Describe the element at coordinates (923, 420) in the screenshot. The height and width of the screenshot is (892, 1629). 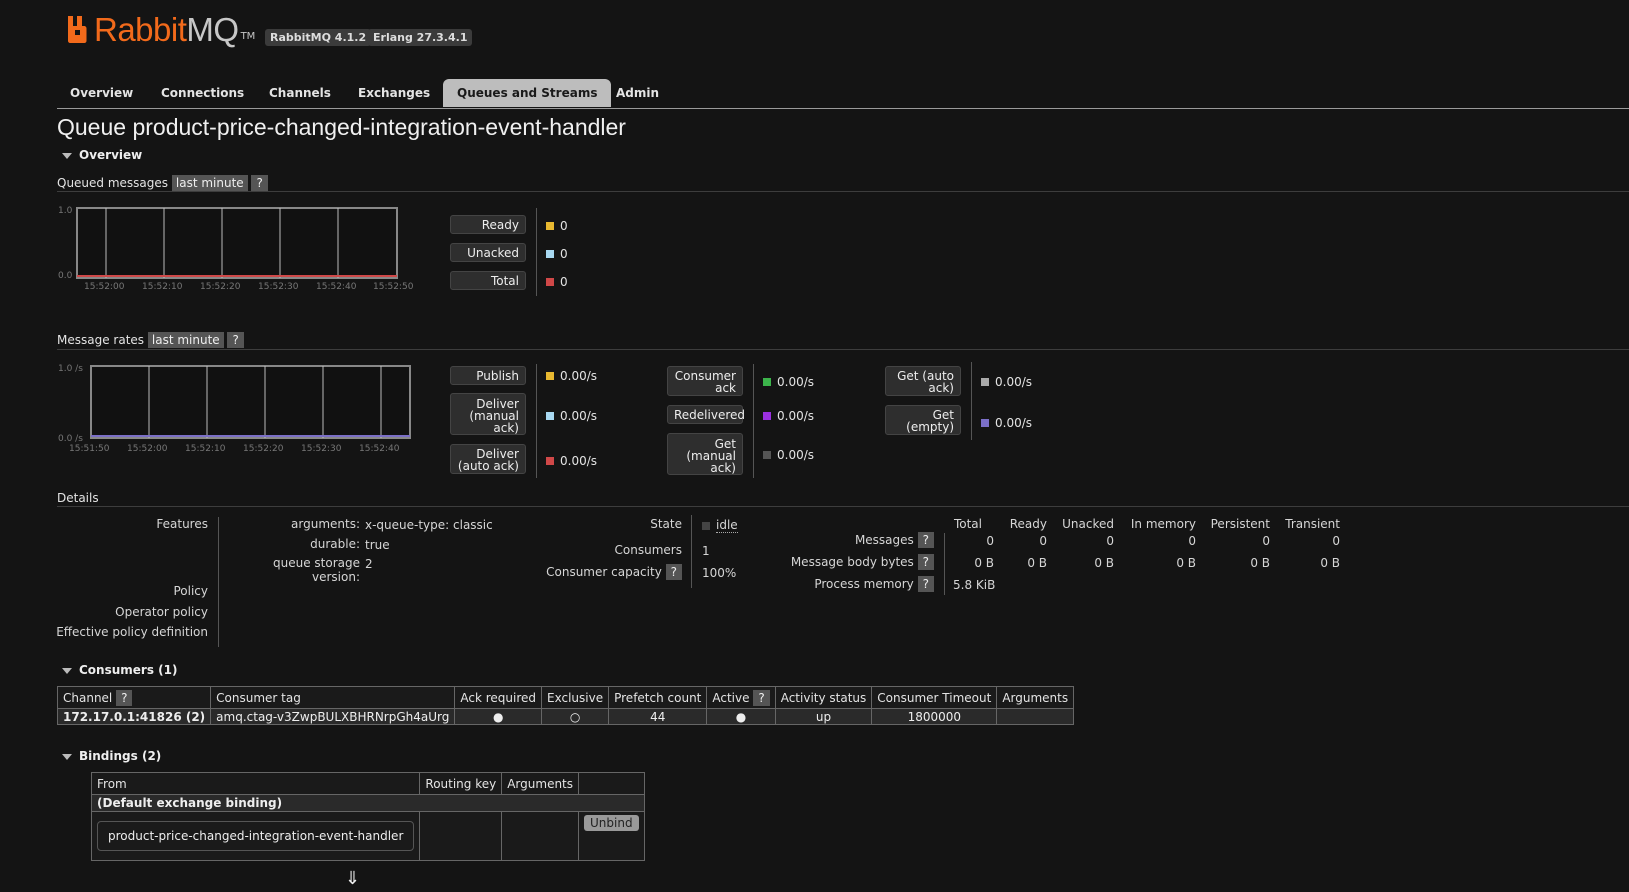
I see `legend-get-empty-label: Get (empty)` at that location.